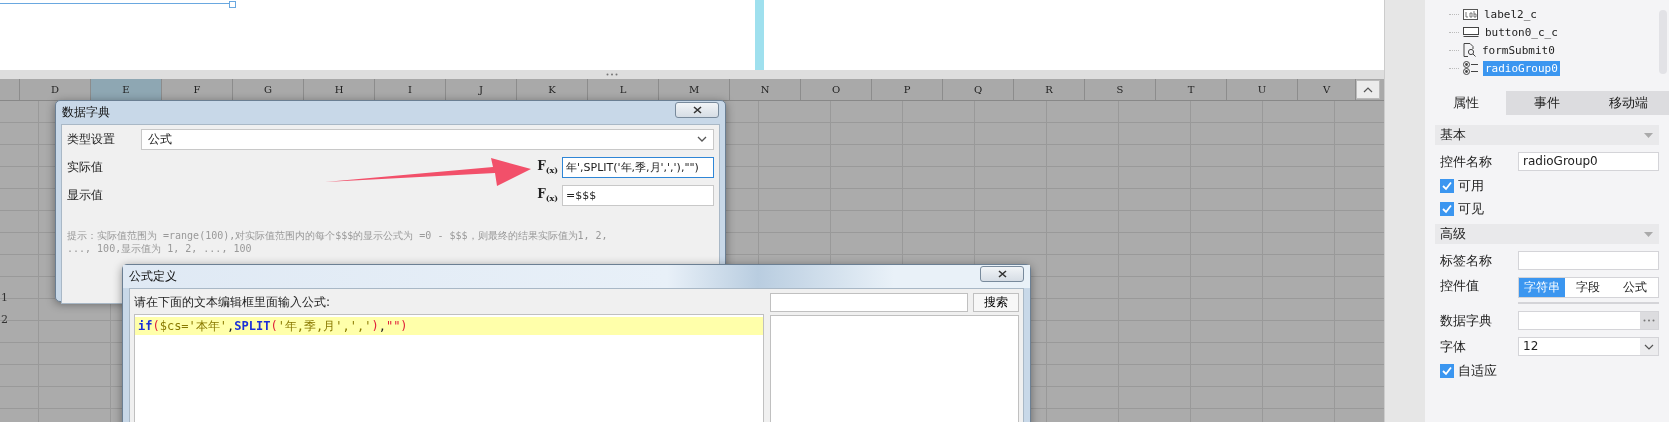  I want to click on font-size-dropdown: 12, so click(1588, 346).